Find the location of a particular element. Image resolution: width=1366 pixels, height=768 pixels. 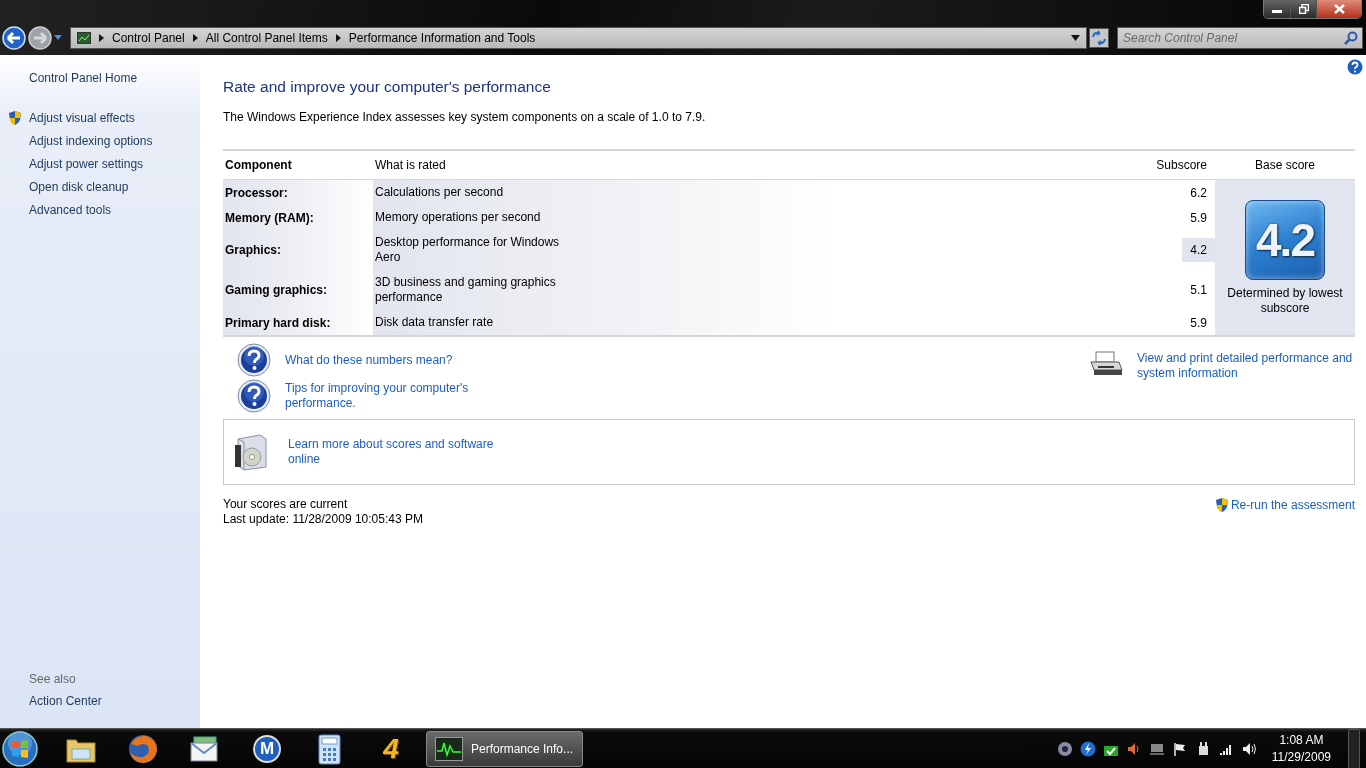

sidebar-link: Action Center is located at coordinates (114, 701).